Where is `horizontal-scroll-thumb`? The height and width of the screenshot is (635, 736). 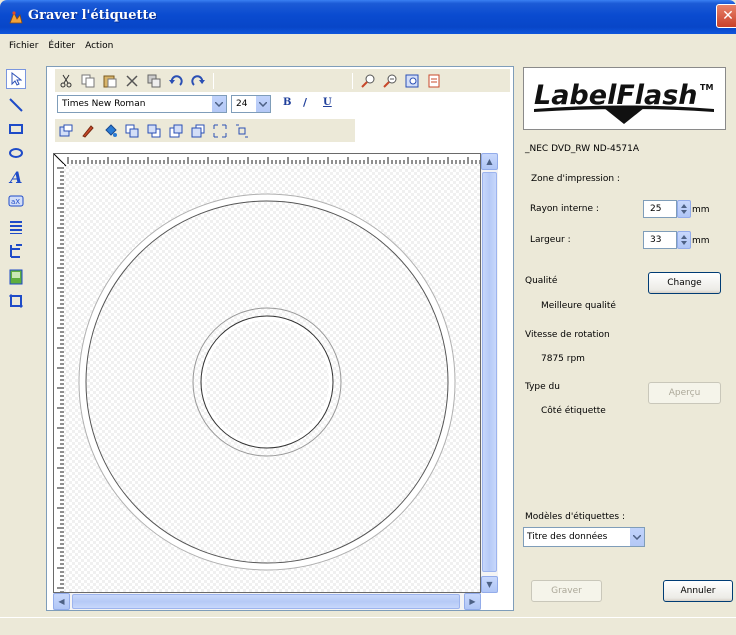 horizontal-scroll-thumb is located at coordinates (266, 601).